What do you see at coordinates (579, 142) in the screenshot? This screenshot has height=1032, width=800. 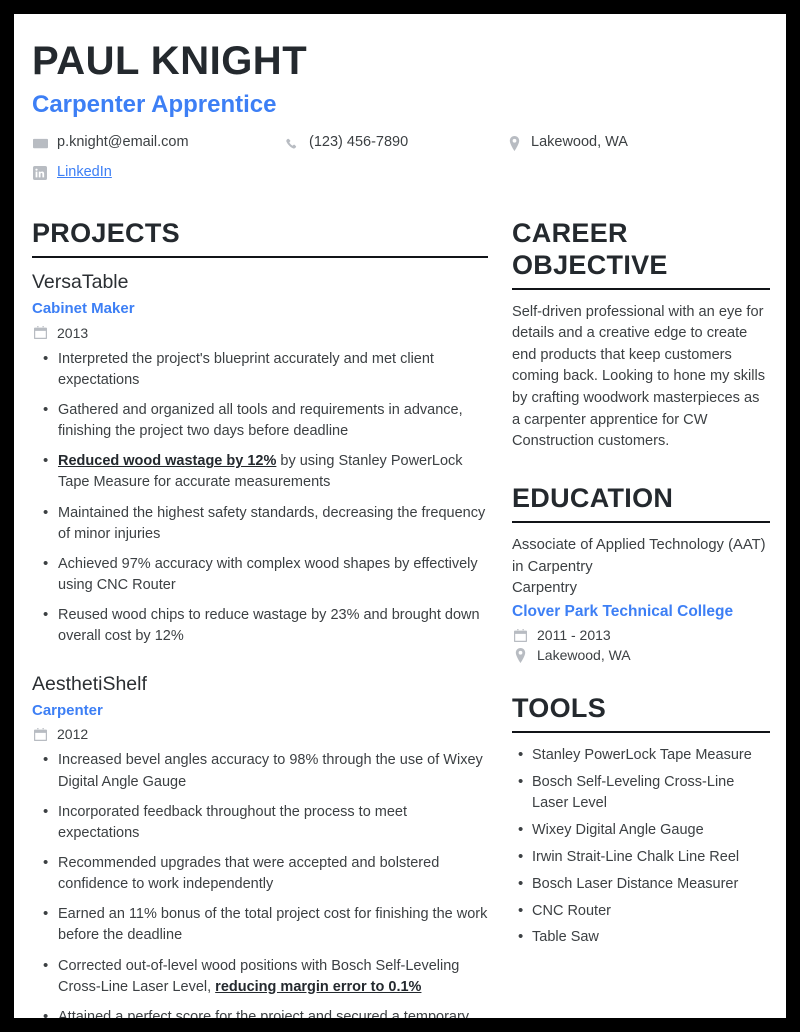 I see `contact-location-text: Lakewood, WA` at bounding box center [579, 142].